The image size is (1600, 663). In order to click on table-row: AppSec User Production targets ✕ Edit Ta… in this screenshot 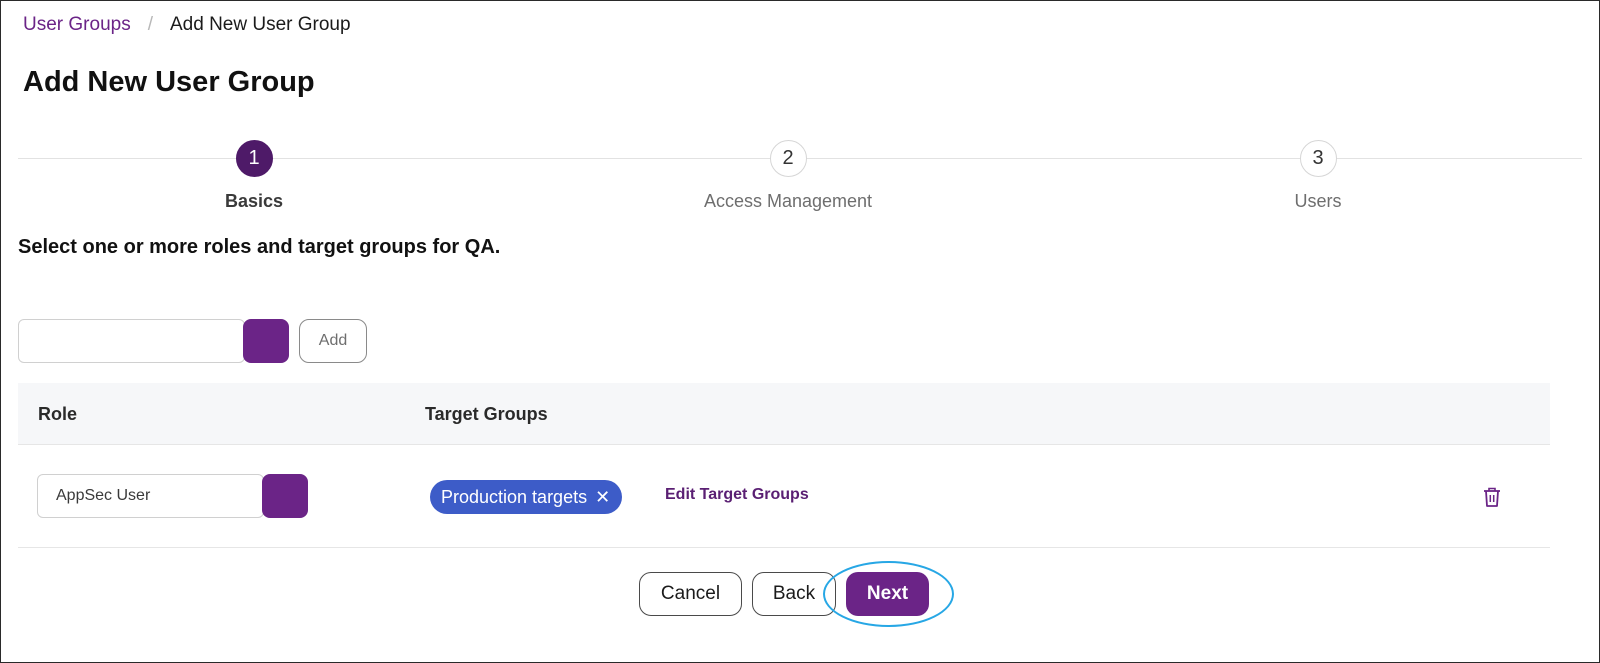, I will do `click(784, 497)`.